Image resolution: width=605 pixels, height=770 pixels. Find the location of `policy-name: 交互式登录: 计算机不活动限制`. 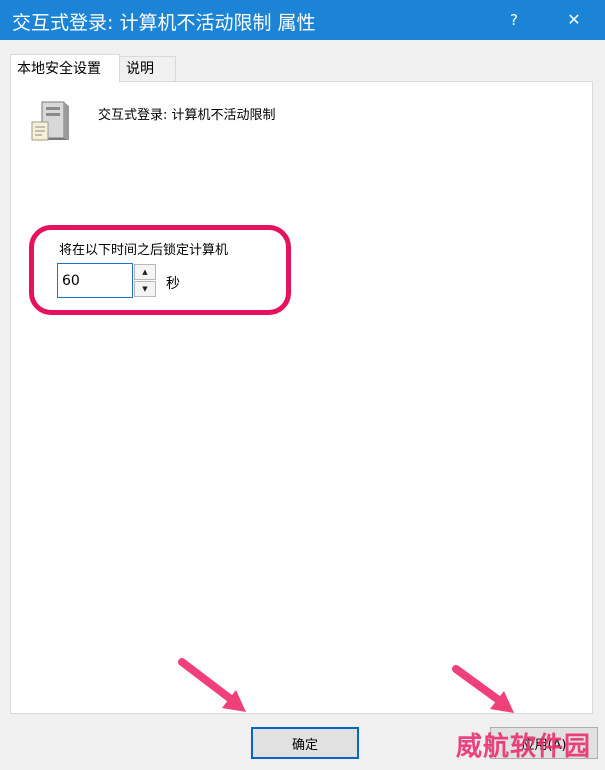

policy-name: 交互式登录: 计算机不活动限制 is located at coordinates (187, 115).